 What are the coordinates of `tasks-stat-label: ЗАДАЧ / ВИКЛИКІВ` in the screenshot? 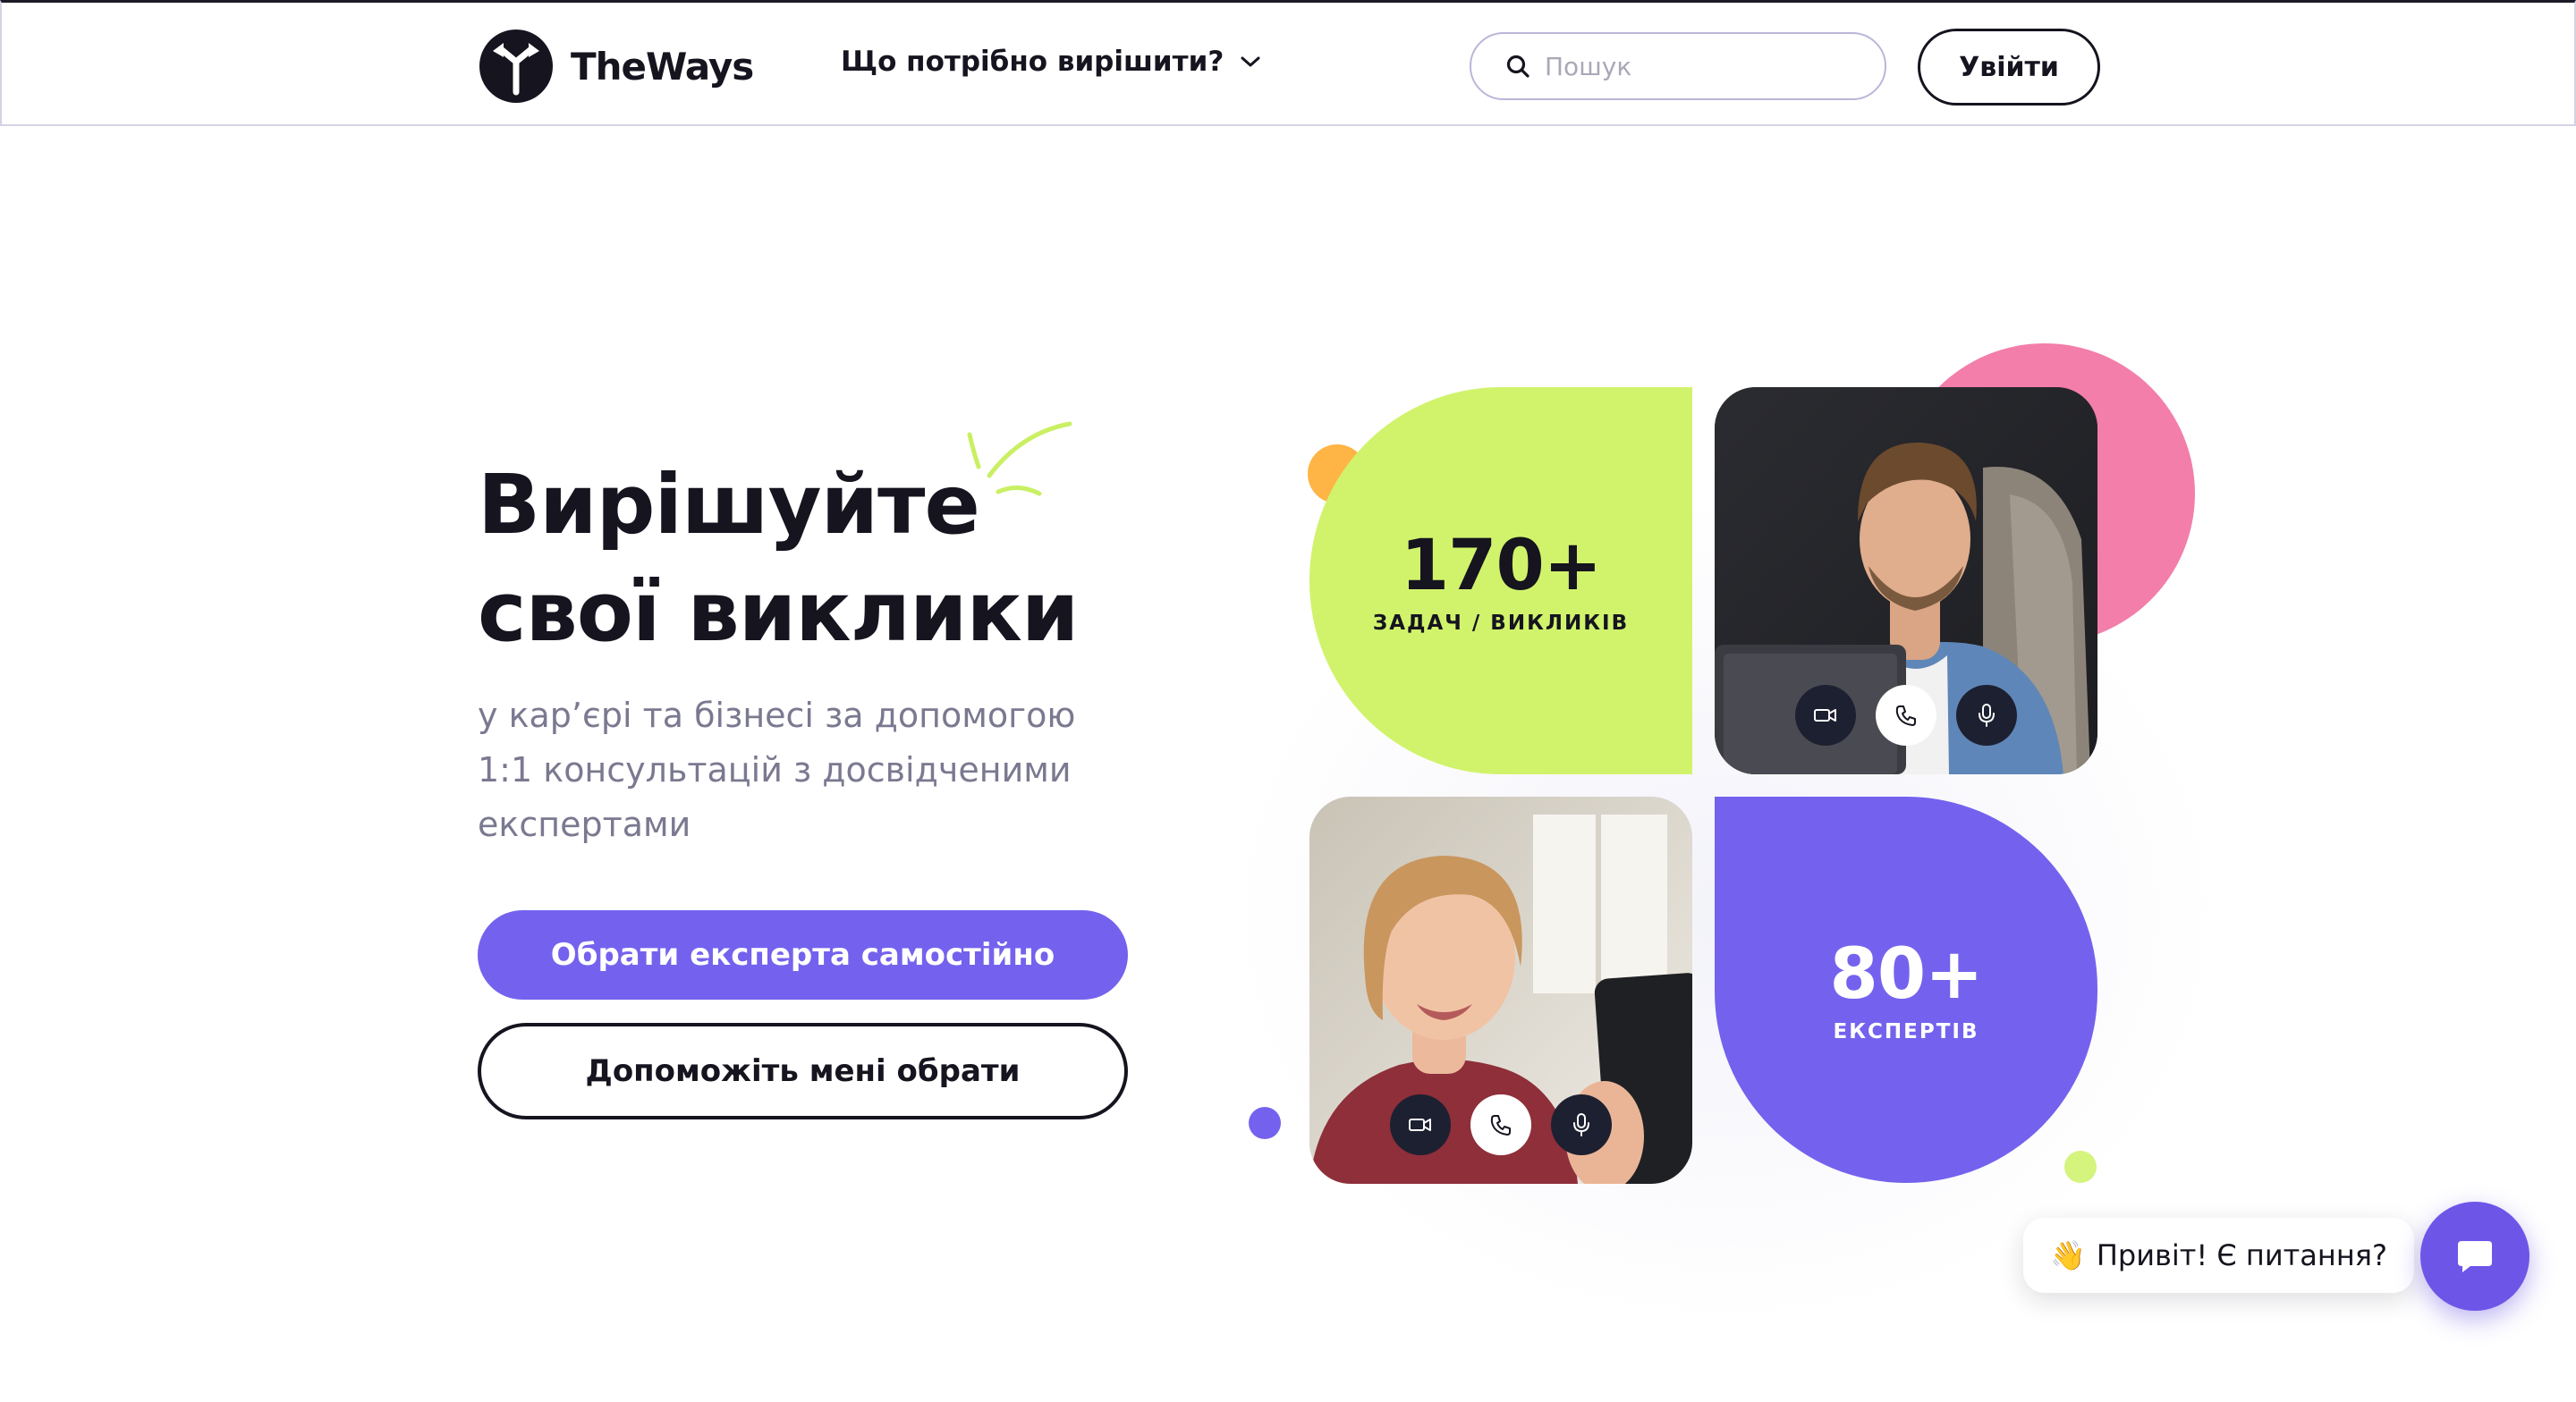 It's located at (1501, 623).